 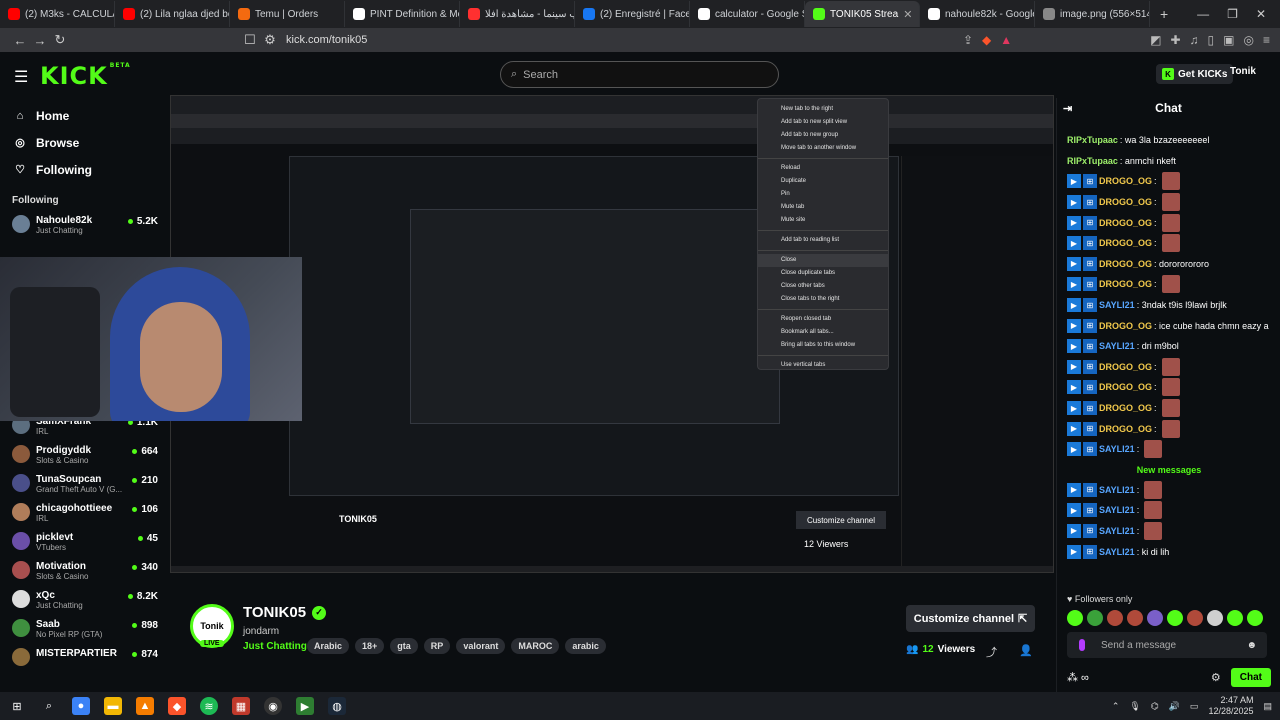 What do you see at coordinates (85, 514) in the screenshot?
I see `following-channel: chicagohottieee IRL 106` at bounding box center [85, 514].